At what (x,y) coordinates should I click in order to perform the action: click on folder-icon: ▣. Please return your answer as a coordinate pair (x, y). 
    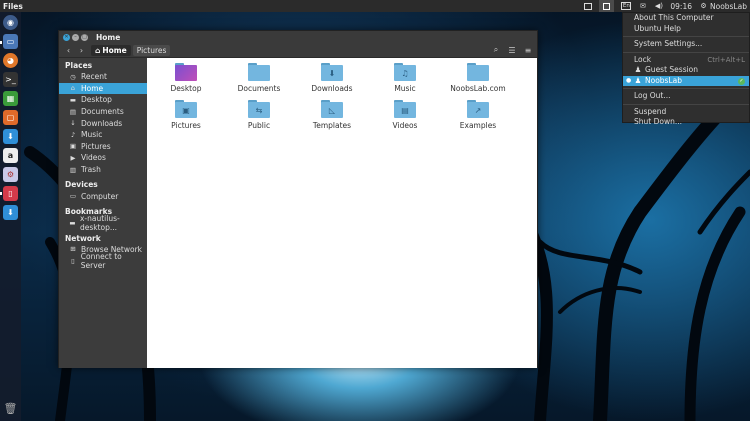
    Looking at the image, I should click on (186, 109).